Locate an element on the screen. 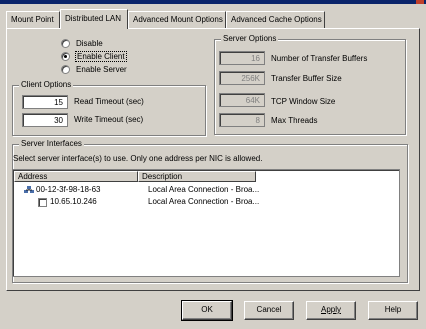  ip-address: 10.65.10.246 is located at coordinates (73, 201).